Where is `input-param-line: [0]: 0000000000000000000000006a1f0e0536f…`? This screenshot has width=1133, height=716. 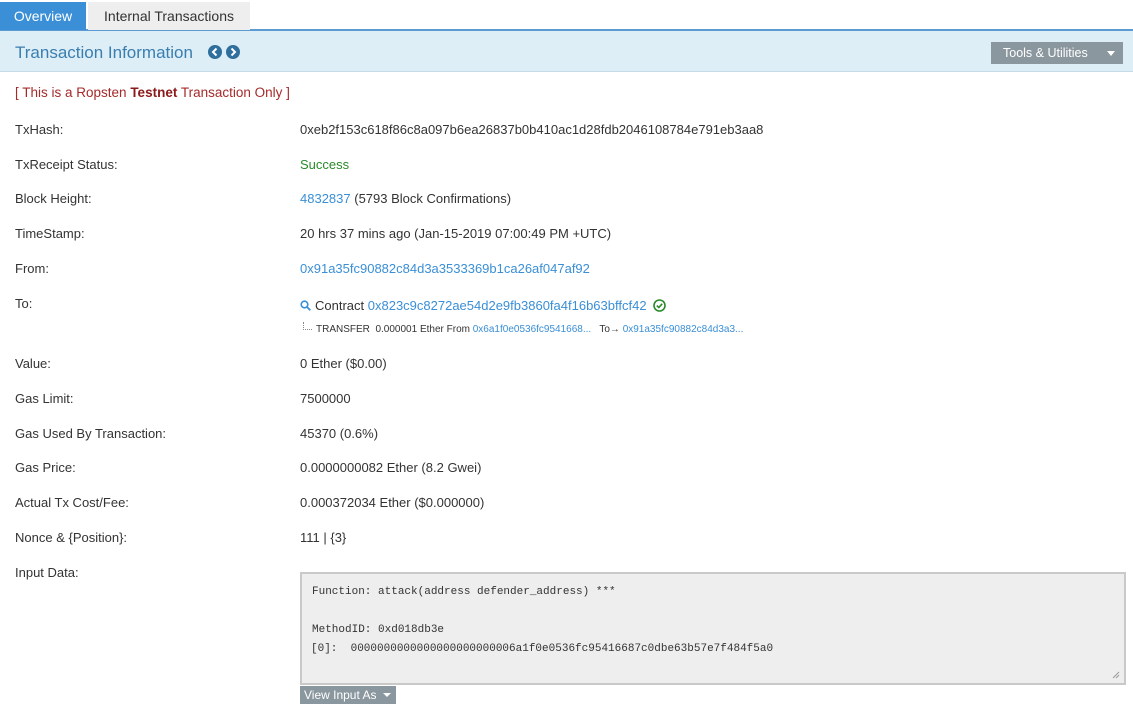 input-param-line: [0]: 0000000000000000000000006a1f0e0536f… is located at coordinates (542, 649).